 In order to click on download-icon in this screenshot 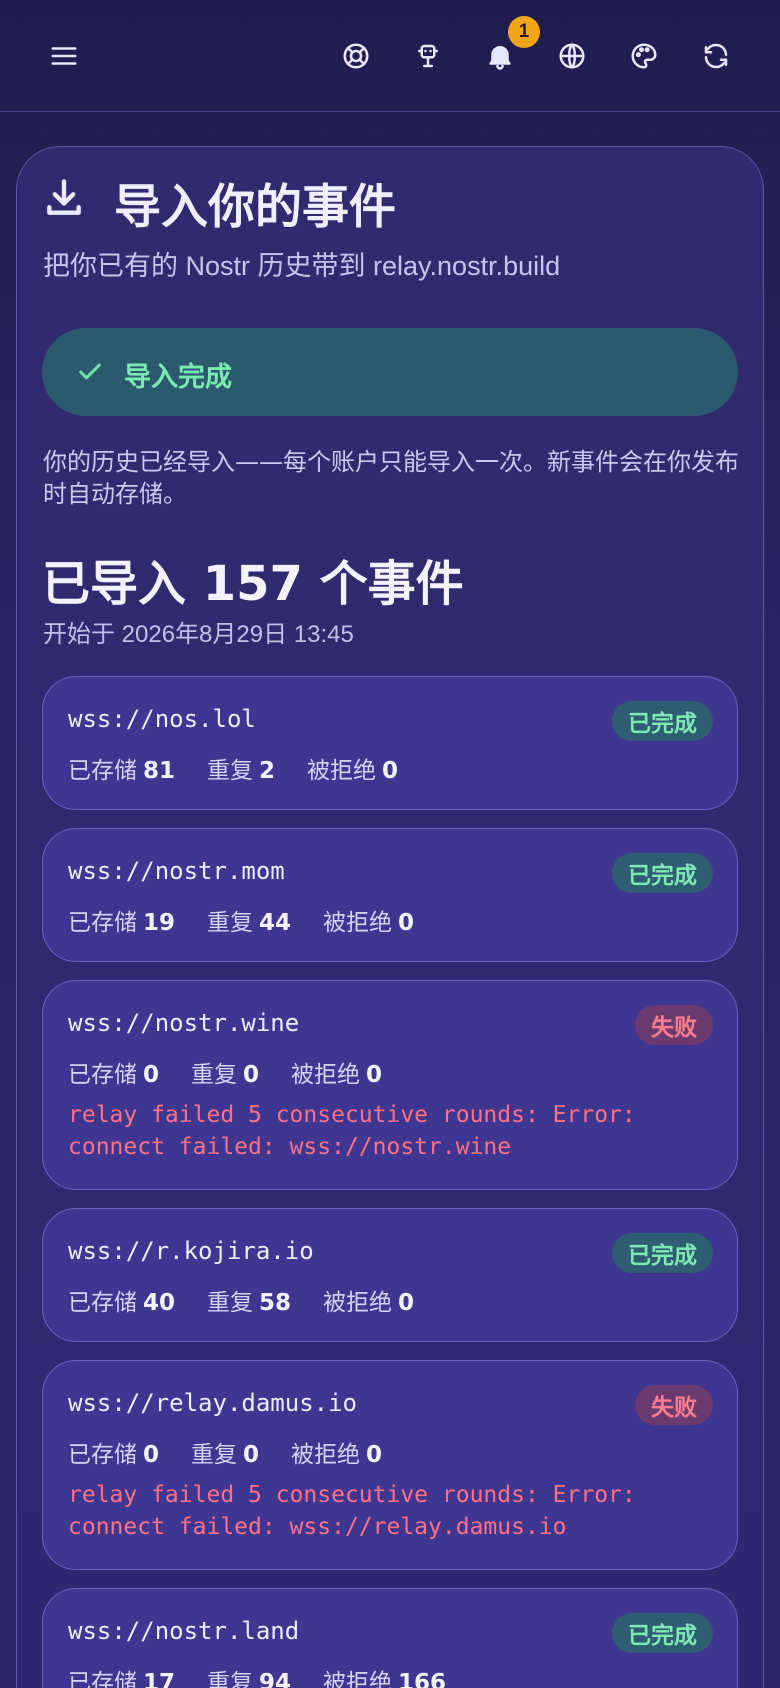, I will do `click(64, 198)`.